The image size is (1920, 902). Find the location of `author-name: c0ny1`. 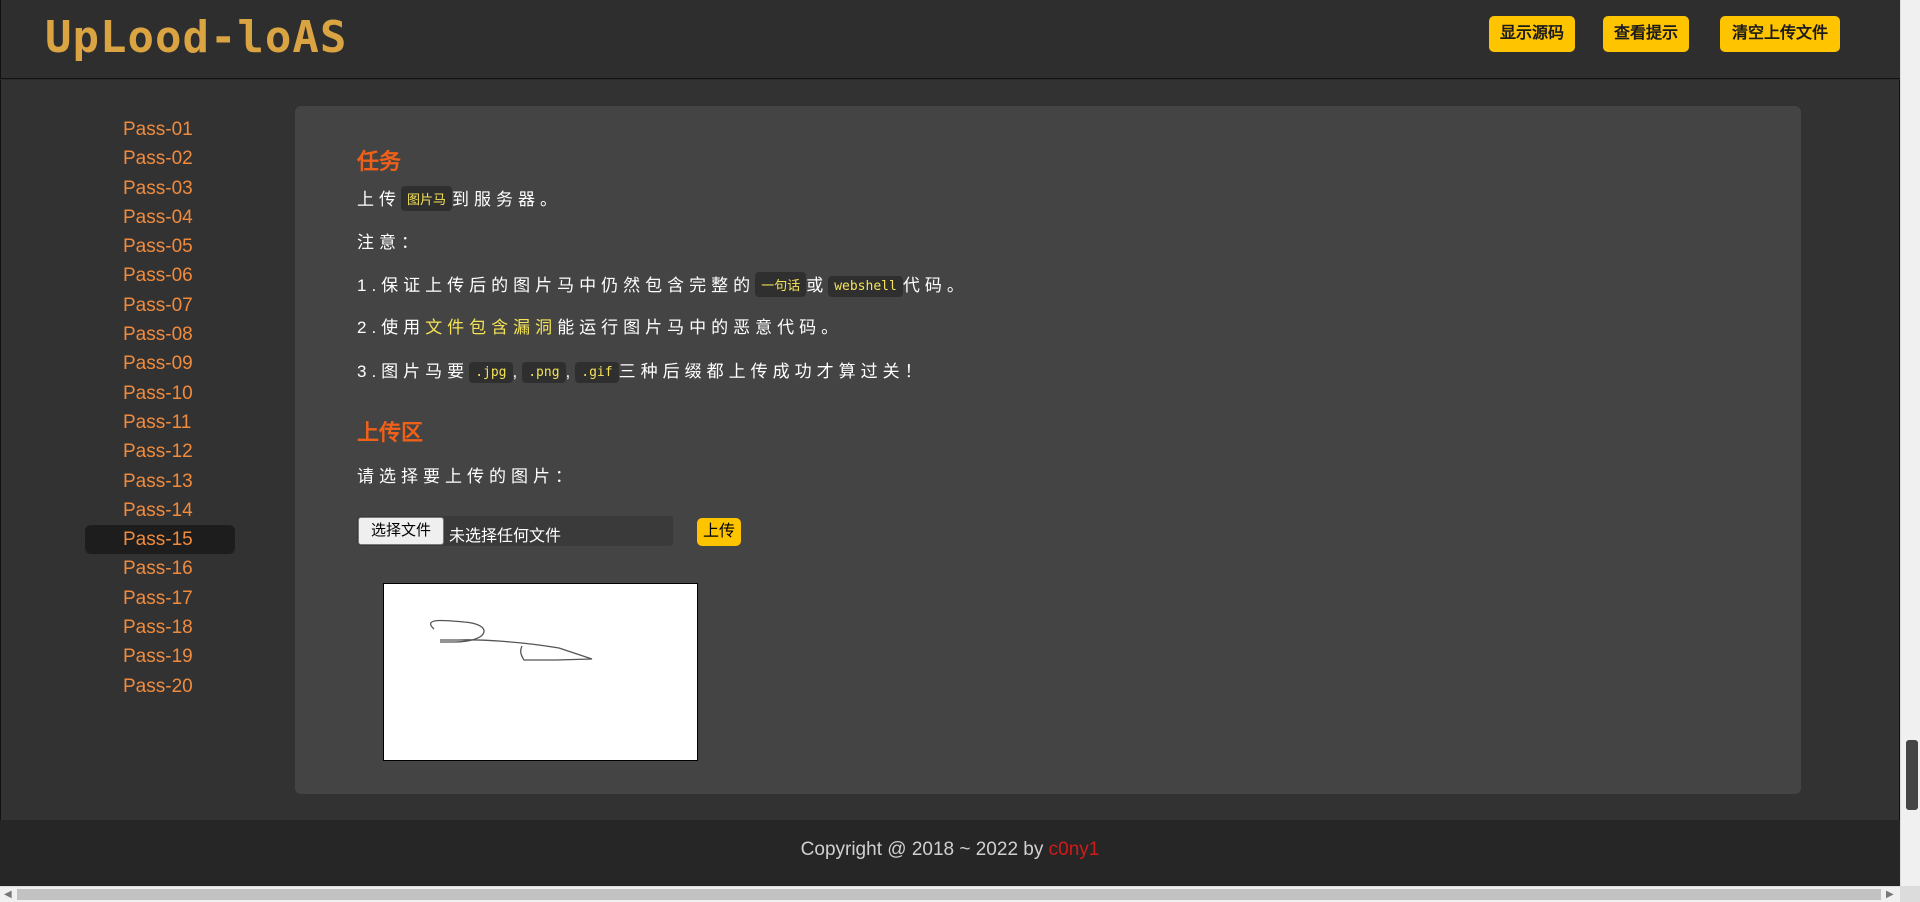

author-name: c0ny1 is located at coordinates (1074, 849).